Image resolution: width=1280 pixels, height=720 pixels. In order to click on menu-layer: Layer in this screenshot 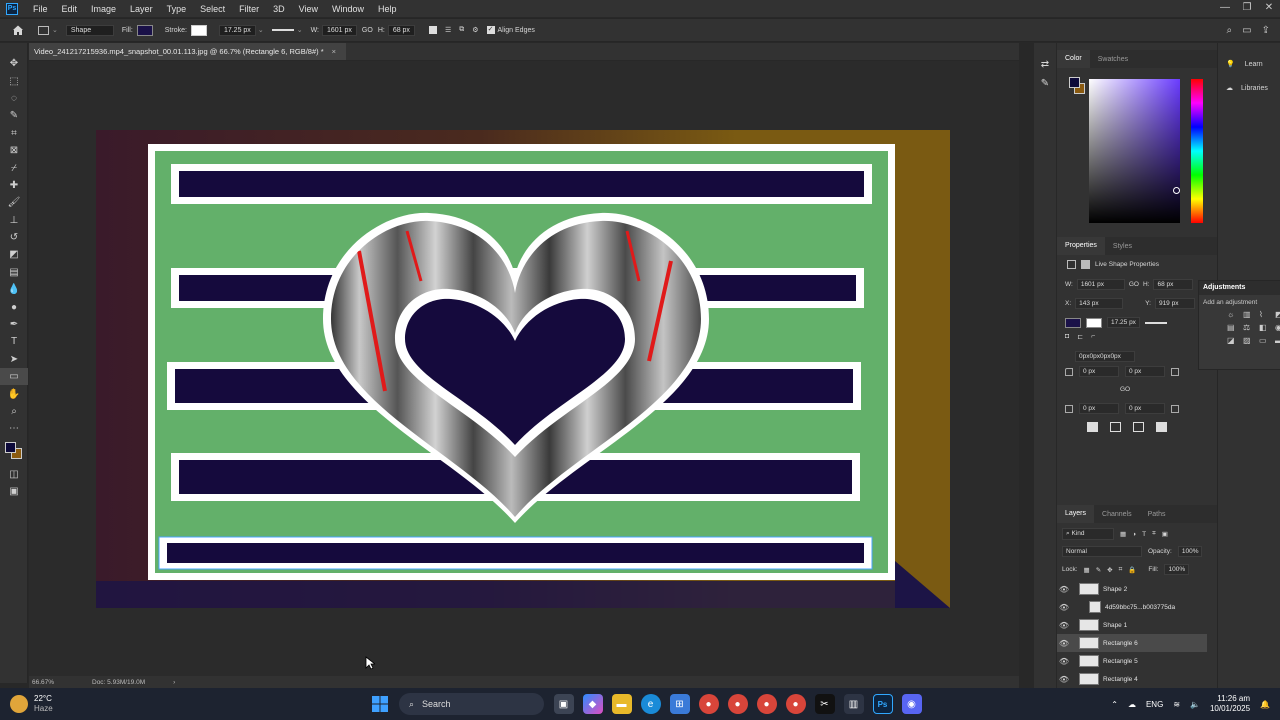, I will do `click(141, 9)`.